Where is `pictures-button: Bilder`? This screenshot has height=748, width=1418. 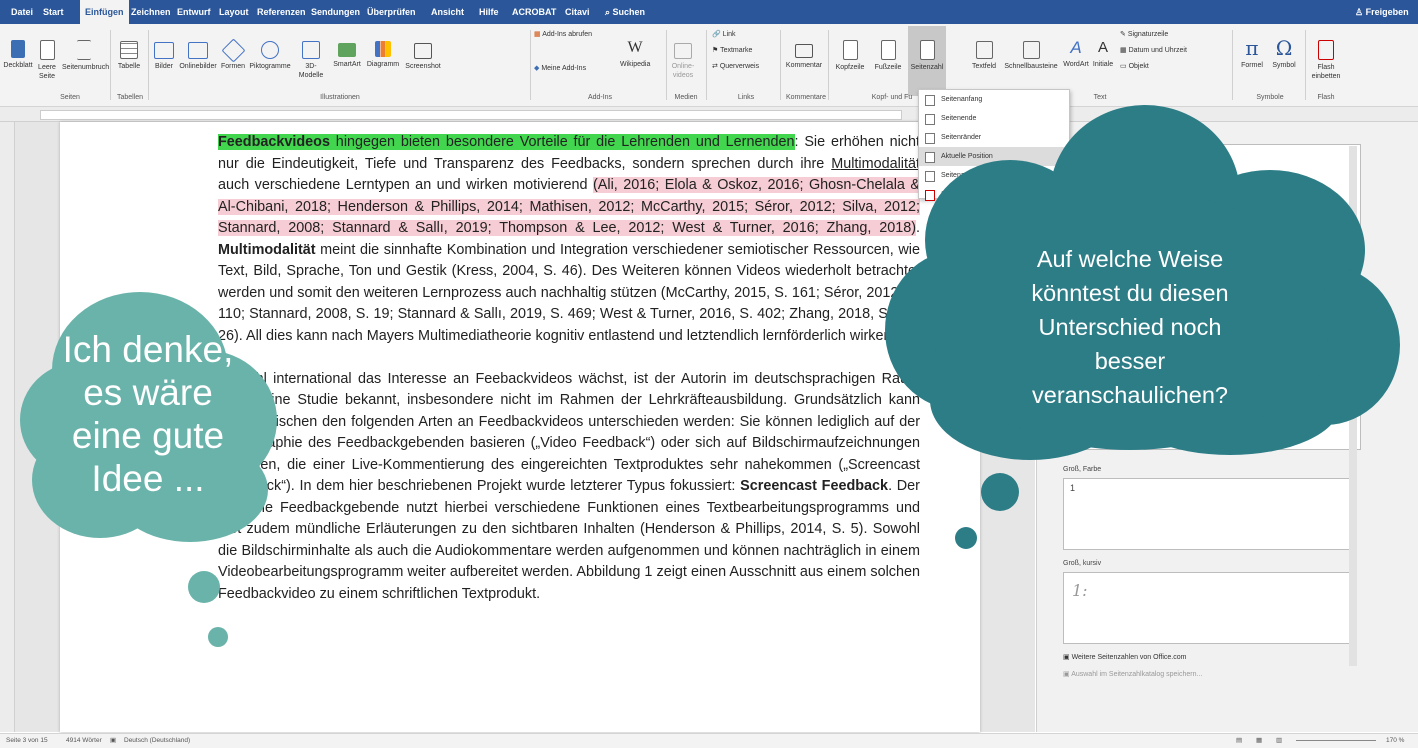
pictures-button: Bilder is located at coordinates (164, 50).